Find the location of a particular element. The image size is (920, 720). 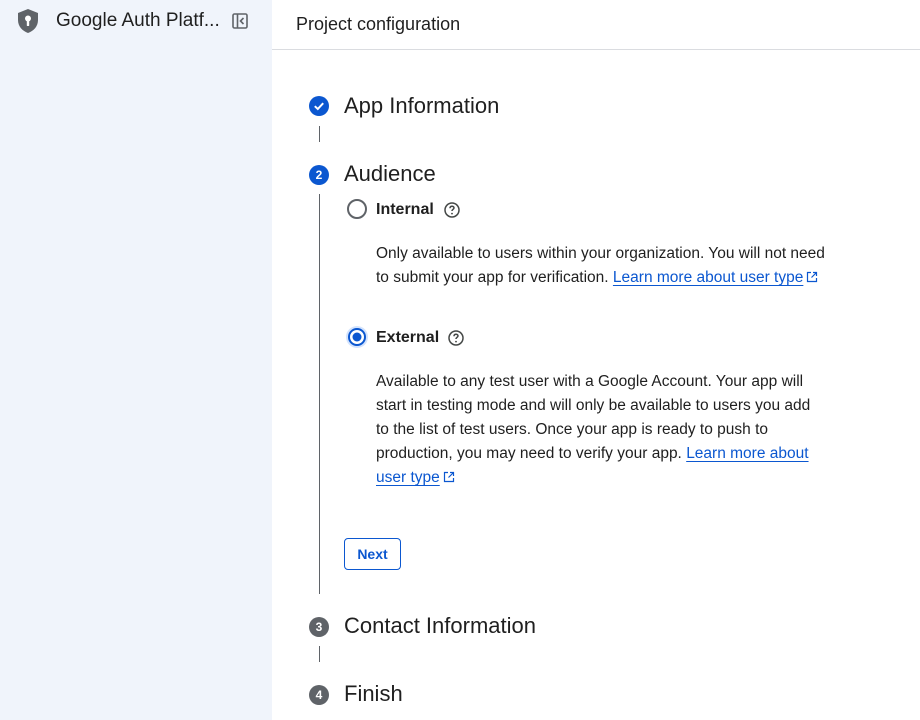

collapse-sidebar-icon is located at coordinates (240, 21).